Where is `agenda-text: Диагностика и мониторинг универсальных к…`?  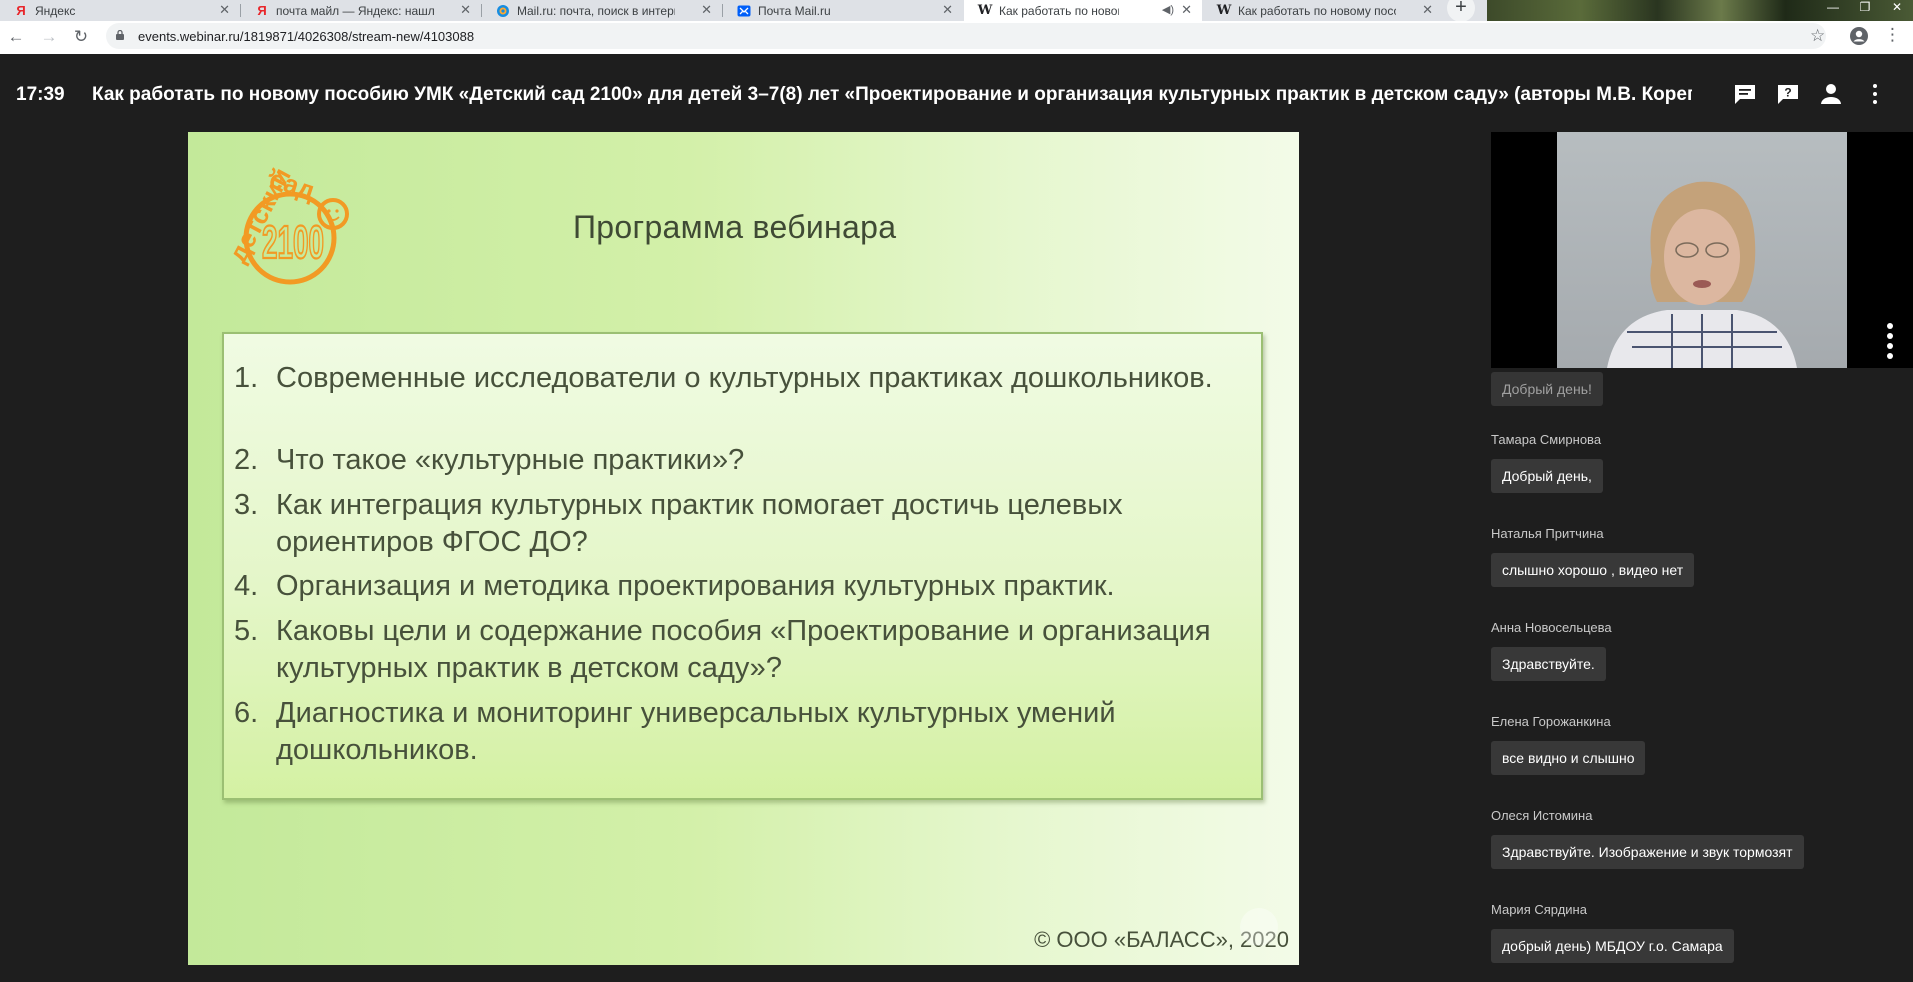
agenda-text: Диагностика и мониторинг универсальных к… is located at coordinates (696, 731).